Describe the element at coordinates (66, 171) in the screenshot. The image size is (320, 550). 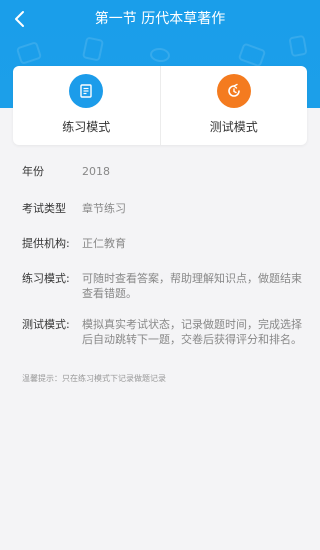
I see `info-row-year: 年份 2018` at that location.